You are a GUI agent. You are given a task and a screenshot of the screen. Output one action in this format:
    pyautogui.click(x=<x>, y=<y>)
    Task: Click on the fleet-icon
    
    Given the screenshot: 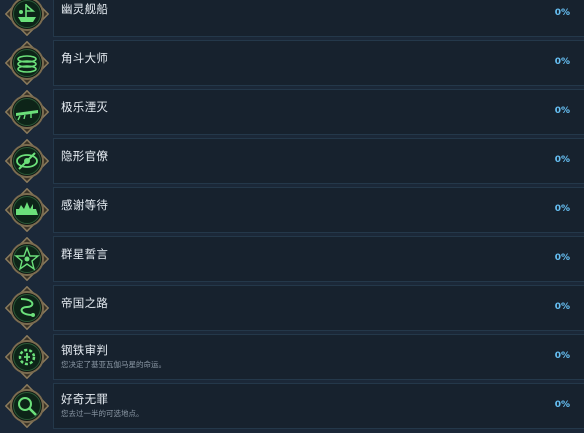 What is the action you would take?
    pyautogui.click(x=27, y=210)
    